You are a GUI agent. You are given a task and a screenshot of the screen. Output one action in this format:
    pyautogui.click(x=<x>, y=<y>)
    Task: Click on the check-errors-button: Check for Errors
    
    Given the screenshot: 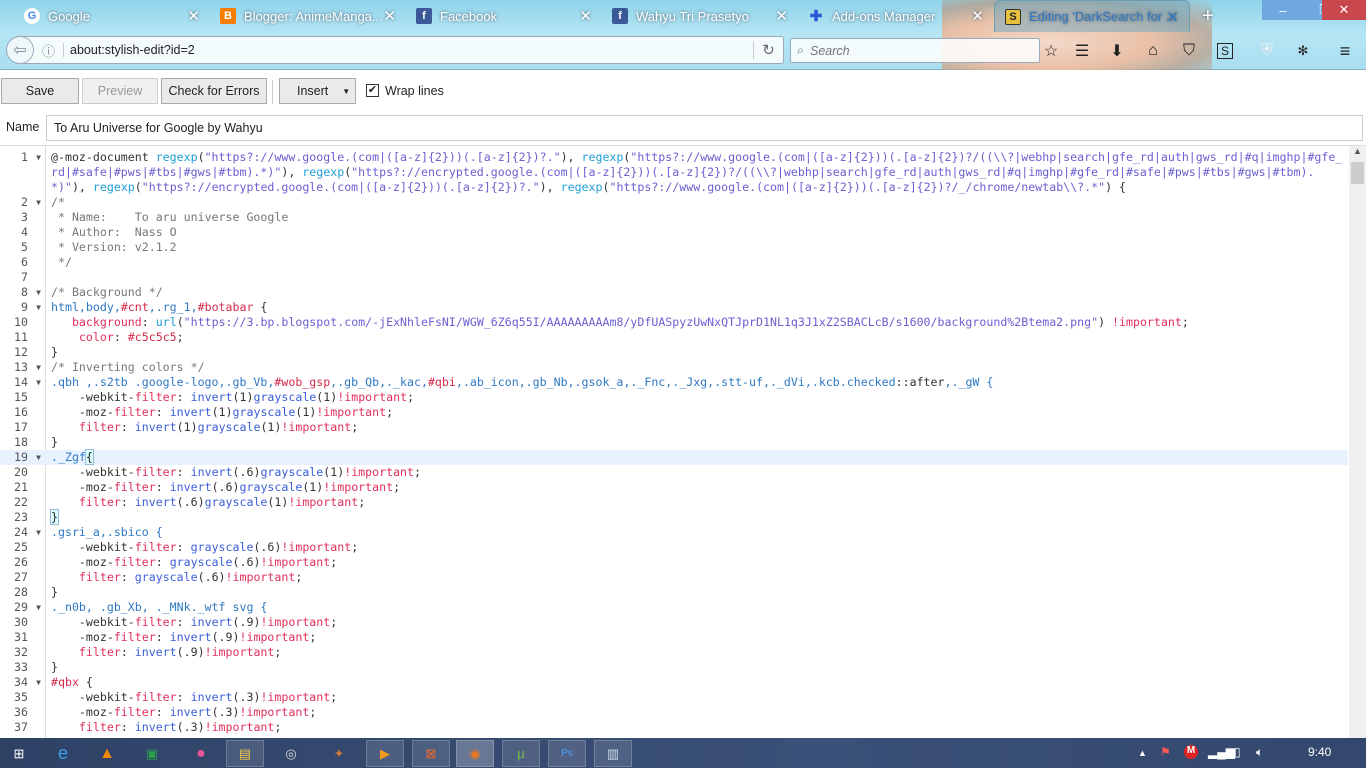 What is the action you would take?
    pyautogui.click(x=214, y=91)
    